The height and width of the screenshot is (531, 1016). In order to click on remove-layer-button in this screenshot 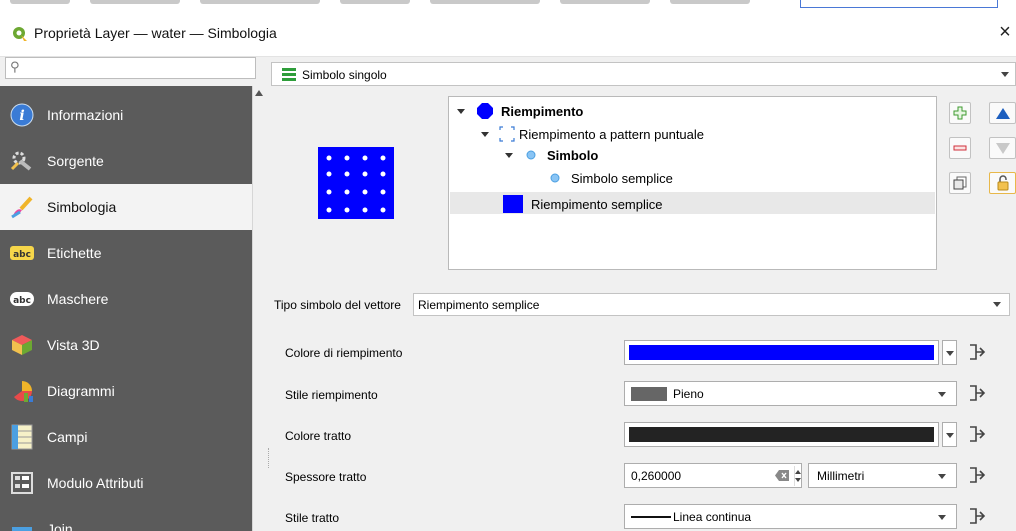, I will do `click(960, 148)`.